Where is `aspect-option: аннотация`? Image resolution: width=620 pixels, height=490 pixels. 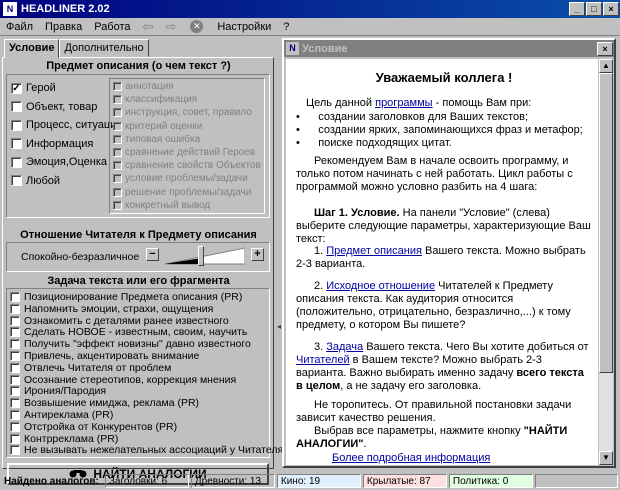
aspect-option: аннотация is located at coordinates (143, 86).